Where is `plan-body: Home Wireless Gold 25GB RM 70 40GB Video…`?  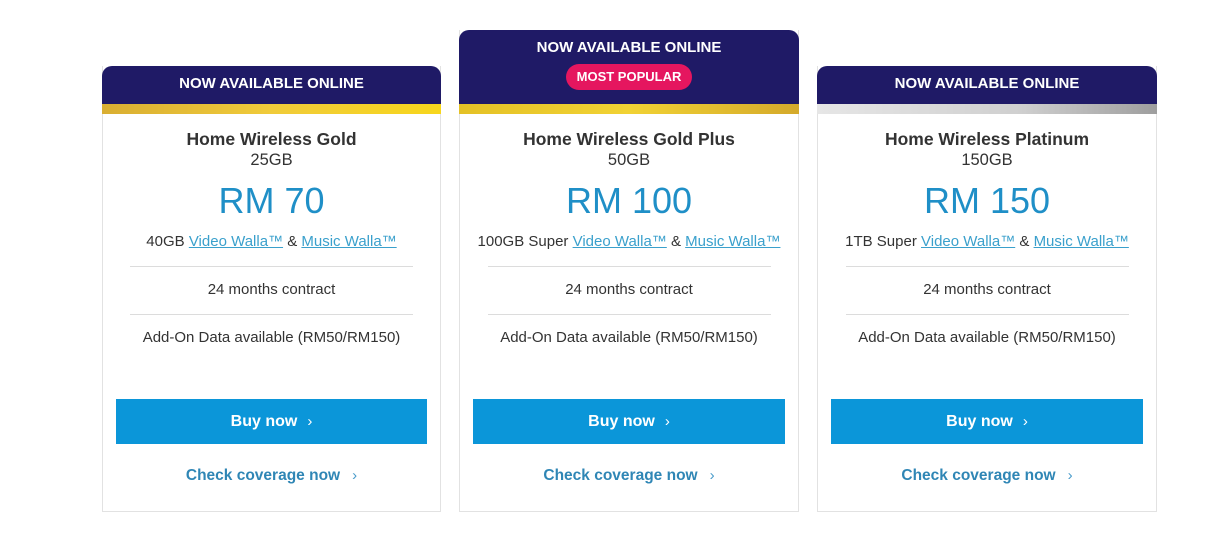 plan-body: Home Wireless Gold 25GB RM 70 40GB Video… is located at coordinates (271, 231).